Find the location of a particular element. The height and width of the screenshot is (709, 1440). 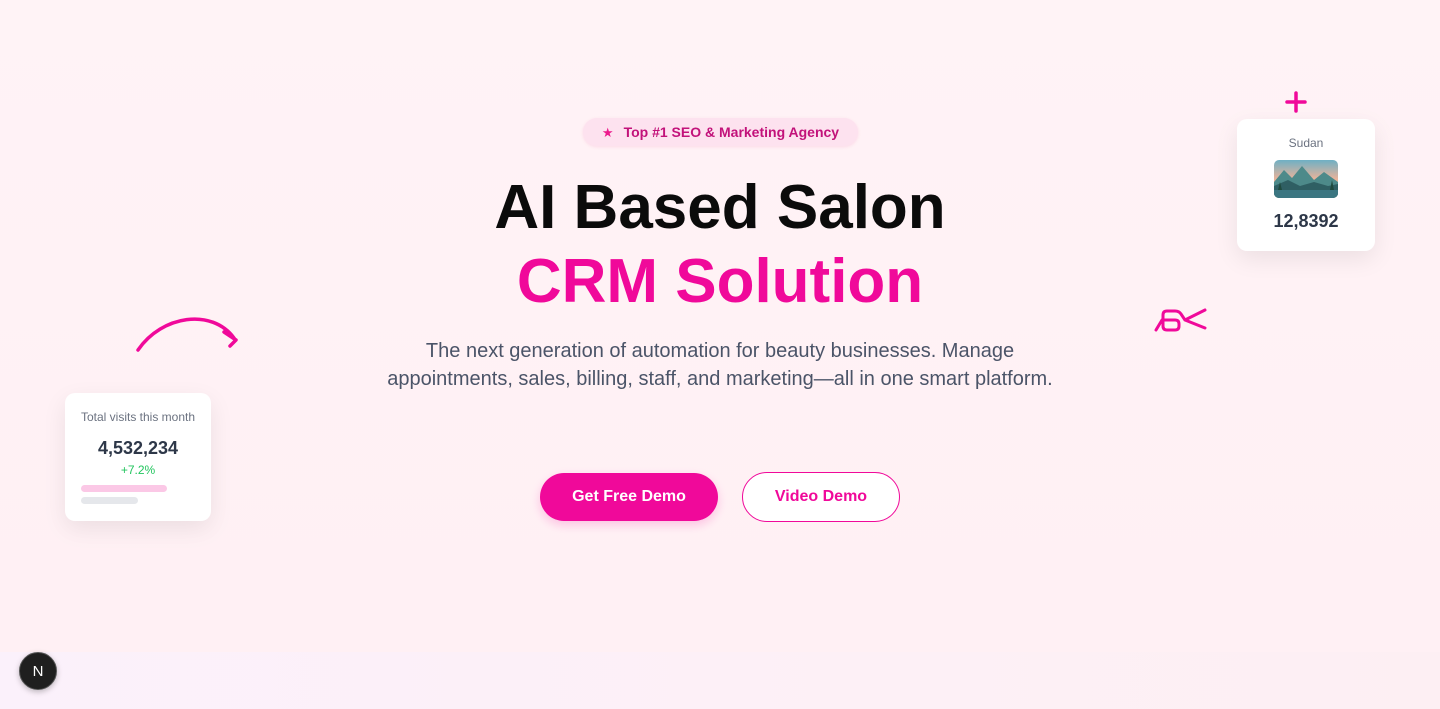

visits-card: Total visits this month 4,532,234 +7.2% is located at coordinates (138, 457).